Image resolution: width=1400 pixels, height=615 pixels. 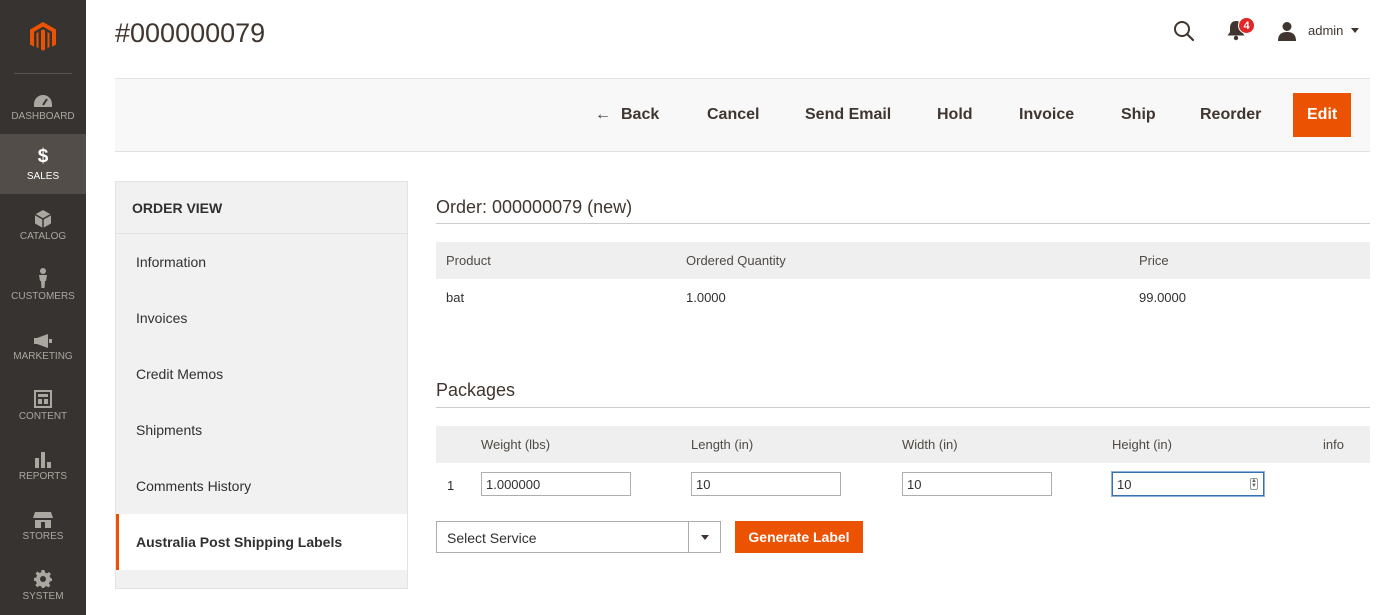 I want to click on megaphone-icon, so click(x=43, y=337).